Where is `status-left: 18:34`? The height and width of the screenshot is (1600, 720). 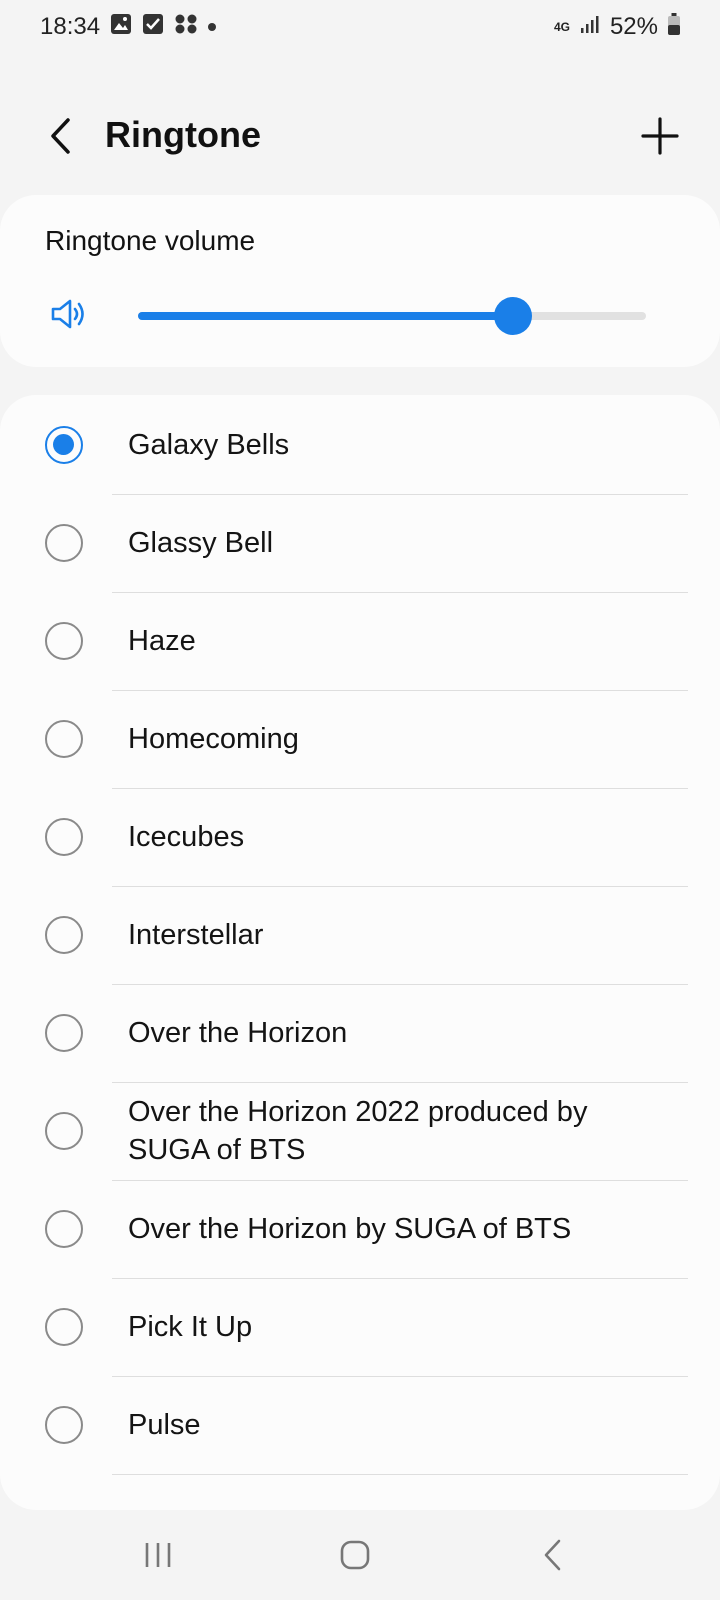
status-left: 18:34 is located at coordinates (128, 27).